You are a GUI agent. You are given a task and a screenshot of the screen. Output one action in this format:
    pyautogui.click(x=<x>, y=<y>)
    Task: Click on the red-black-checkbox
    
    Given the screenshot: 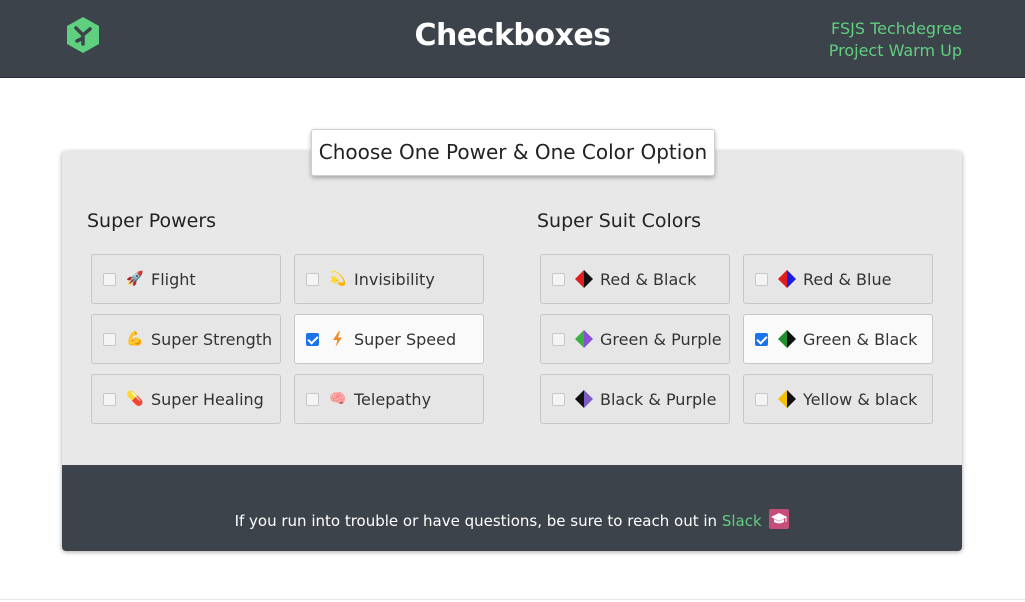 What is the action you would take?
    pyautogui.click(x=558, y=279)
    